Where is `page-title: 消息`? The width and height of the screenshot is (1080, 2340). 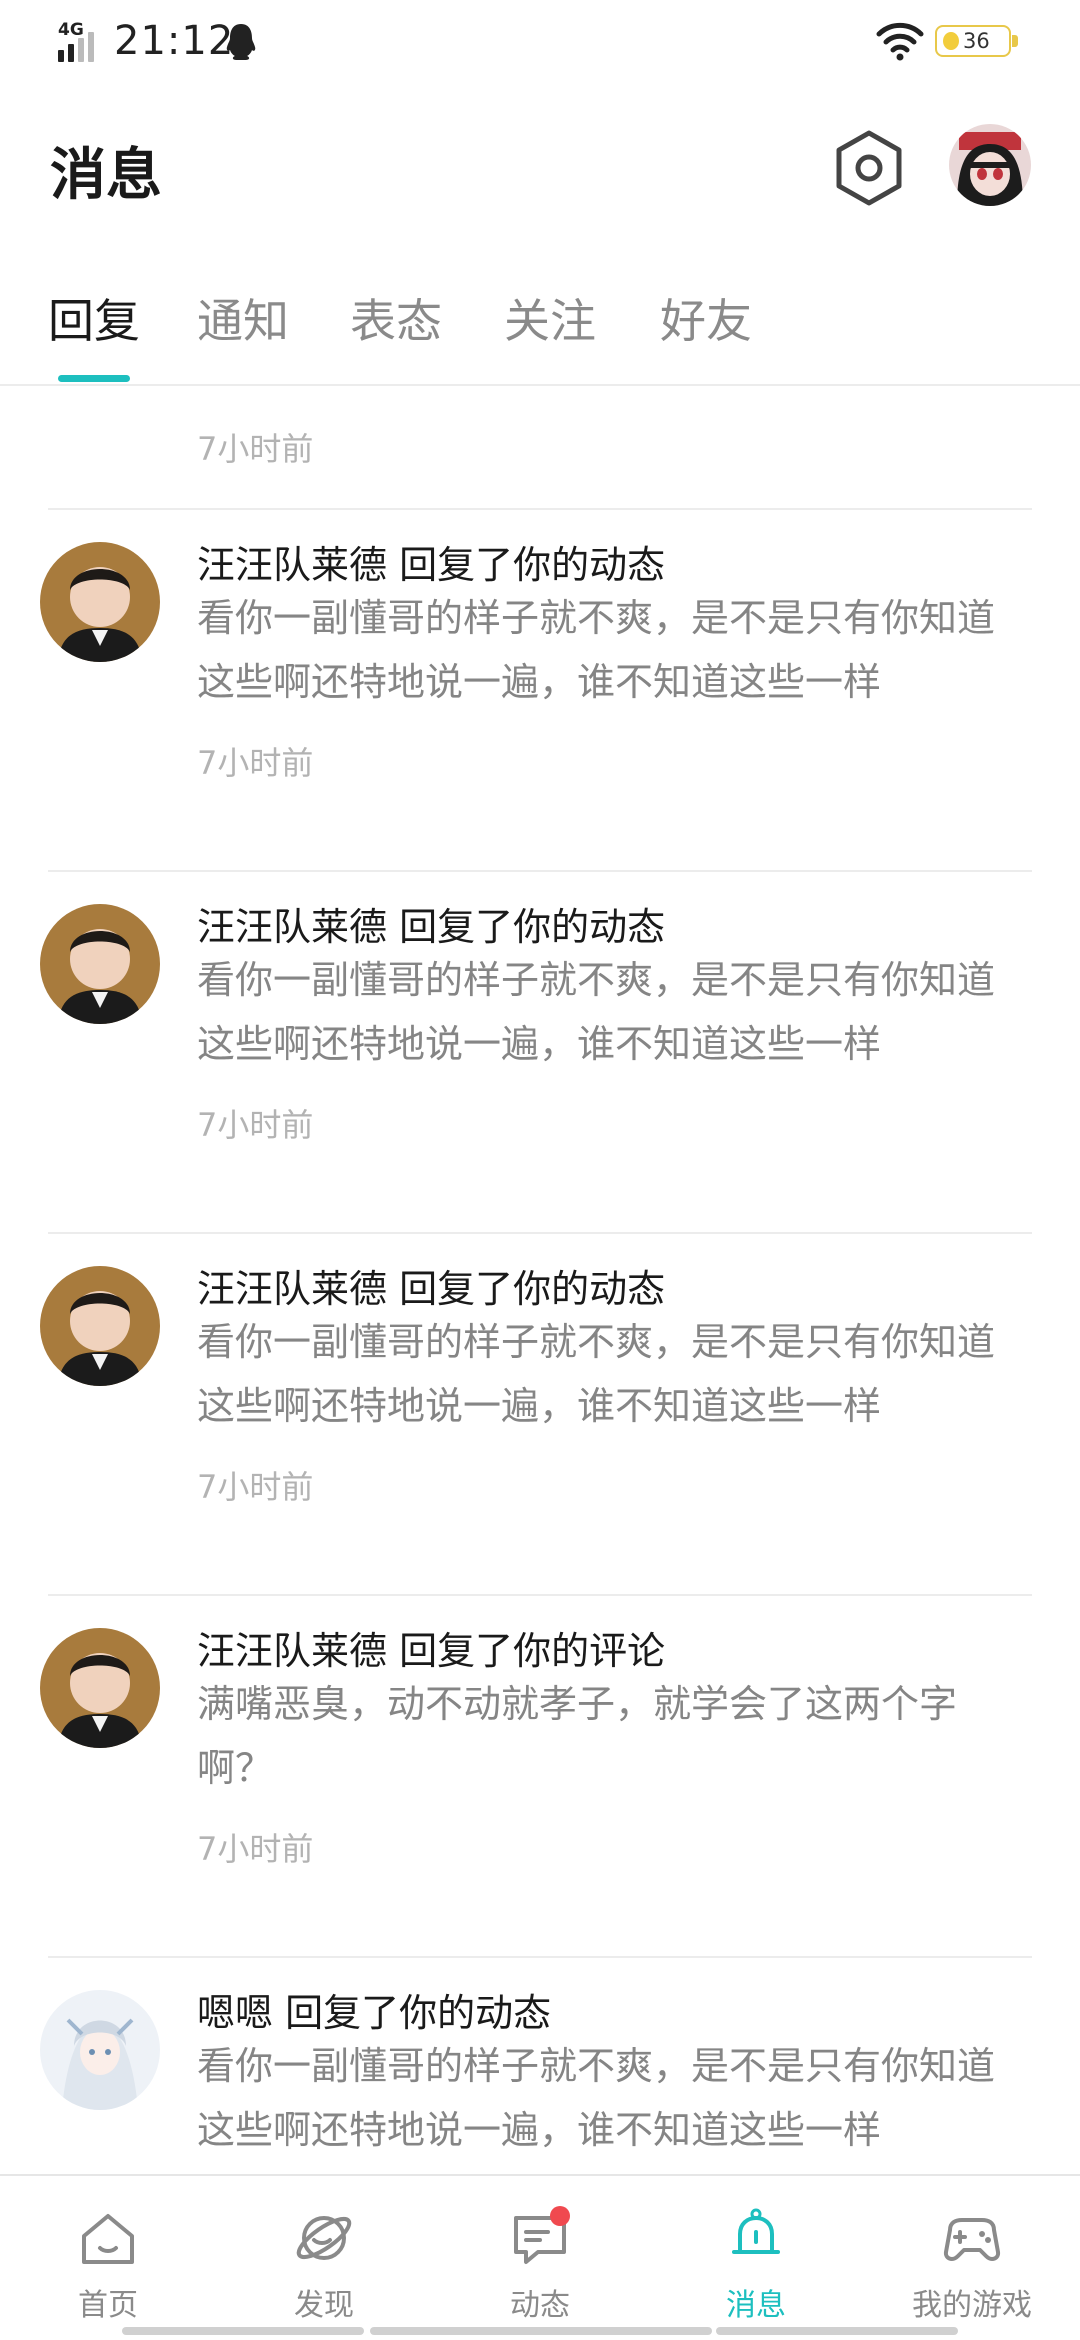
page-title: 消息 is located at coordinates (106, 175).